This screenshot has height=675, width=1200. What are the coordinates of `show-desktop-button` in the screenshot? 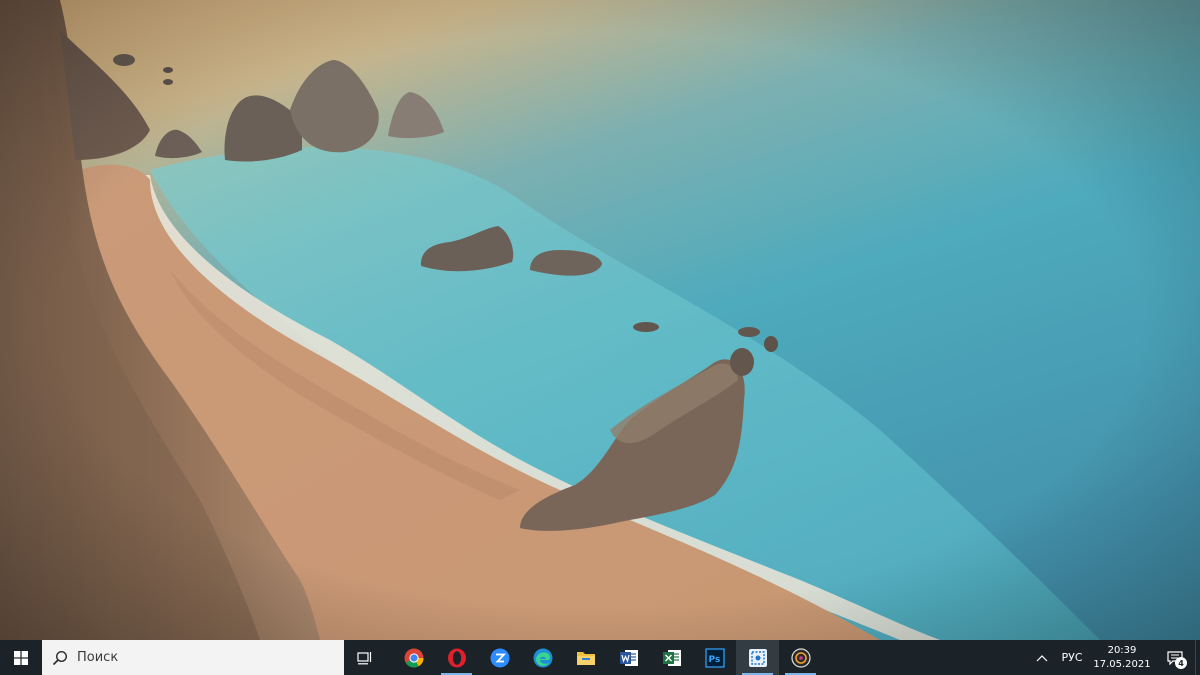 It's located at (1197, 657).